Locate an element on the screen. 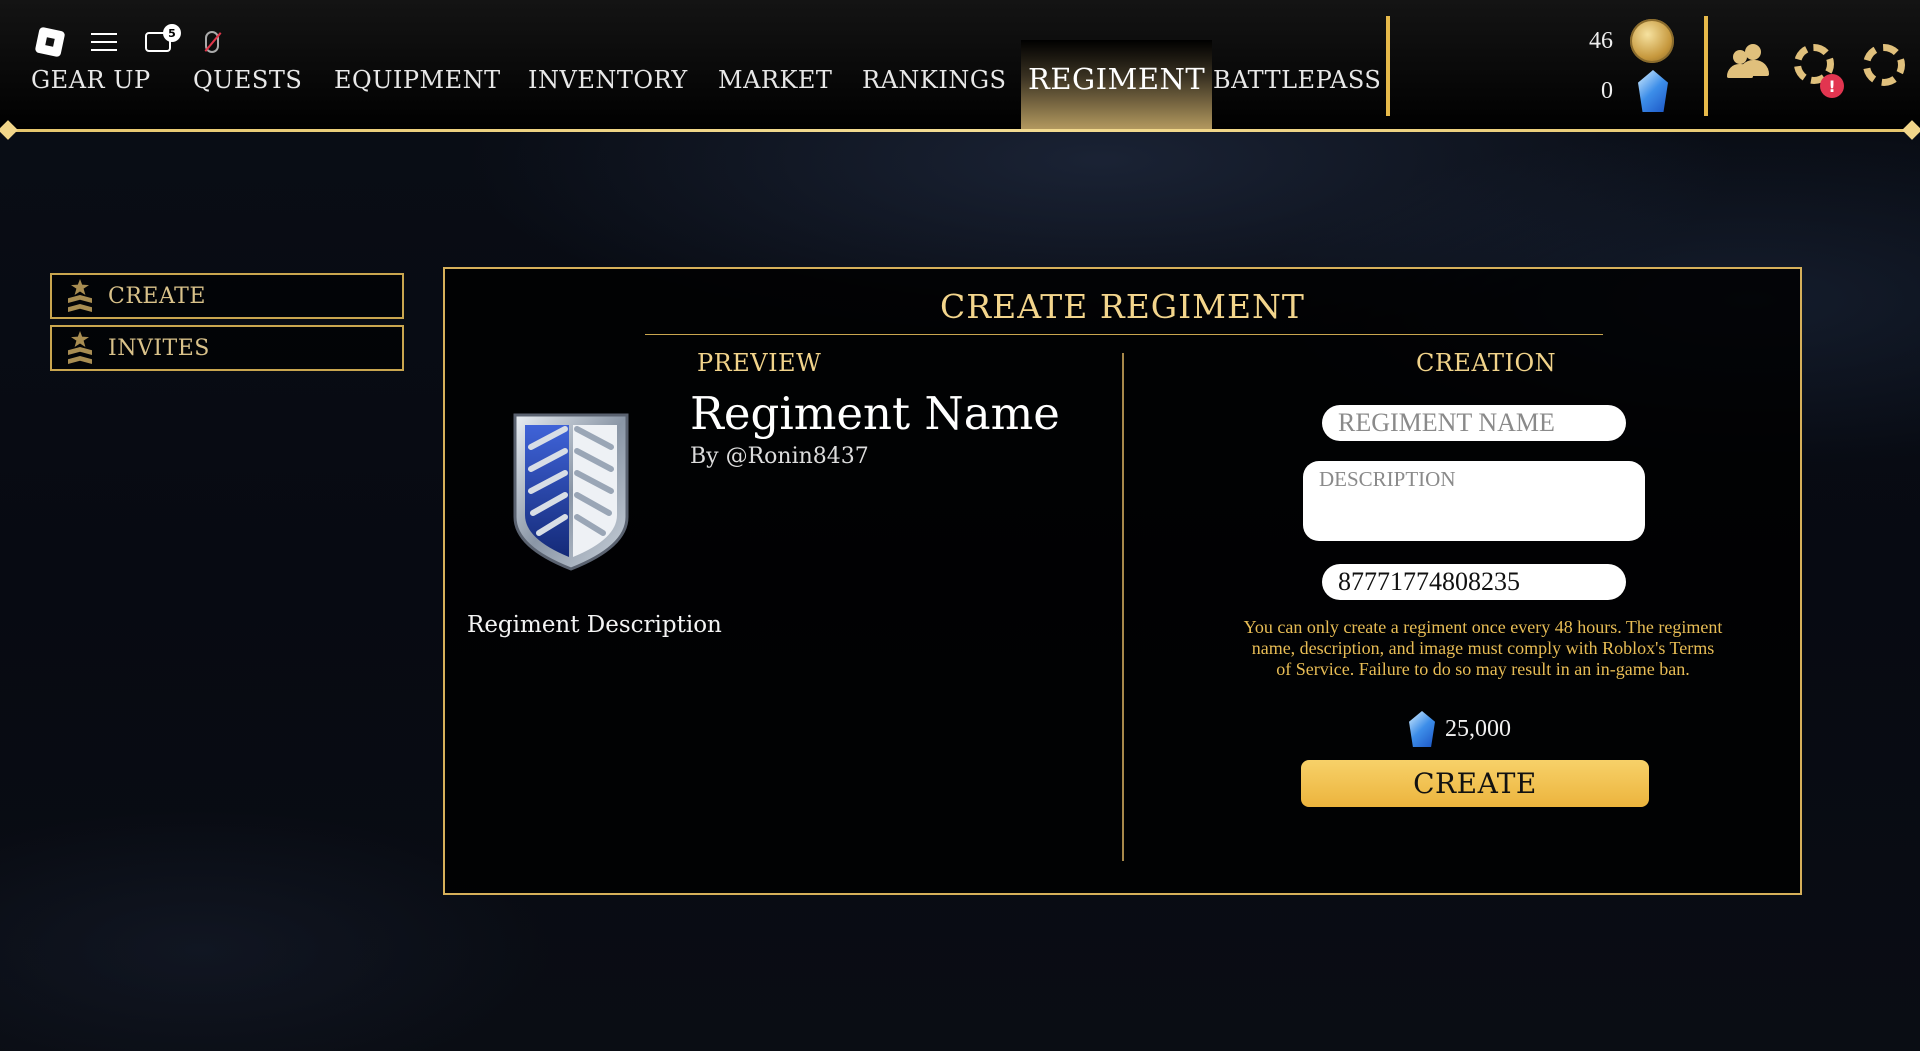  create-regiment-button: CREATE is located at coordinates (1475, 783).